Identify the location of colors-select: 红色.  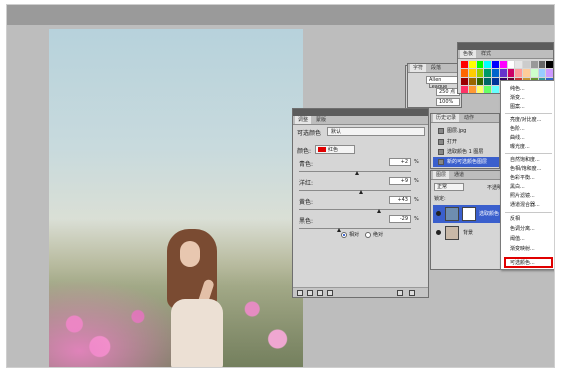
(335, 149).